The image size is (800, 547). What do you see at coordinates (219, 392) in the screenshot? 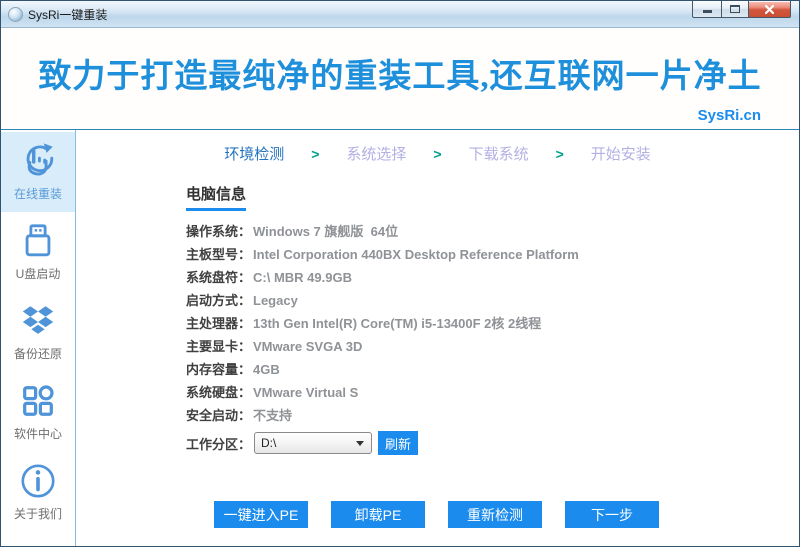
I see `info-label: 系统硬盘：` at bounding box center [219, 392].